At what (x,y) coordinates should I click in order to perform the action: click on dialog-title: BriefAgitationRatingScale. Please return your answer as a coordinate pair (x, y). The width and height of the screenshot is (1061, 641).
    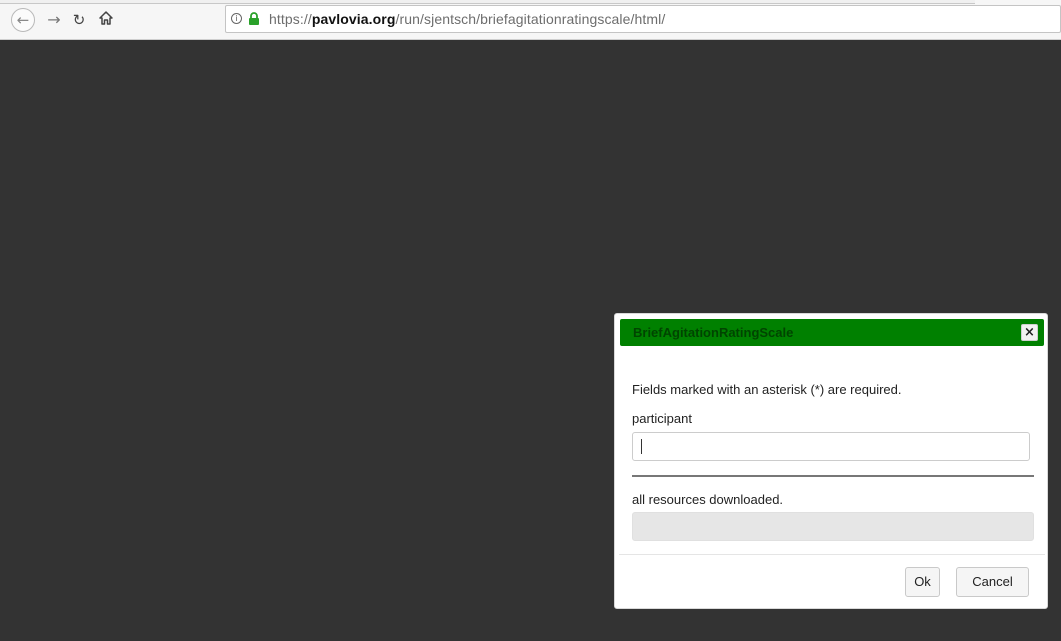
    Looking at the image, I should click on (713, 332).